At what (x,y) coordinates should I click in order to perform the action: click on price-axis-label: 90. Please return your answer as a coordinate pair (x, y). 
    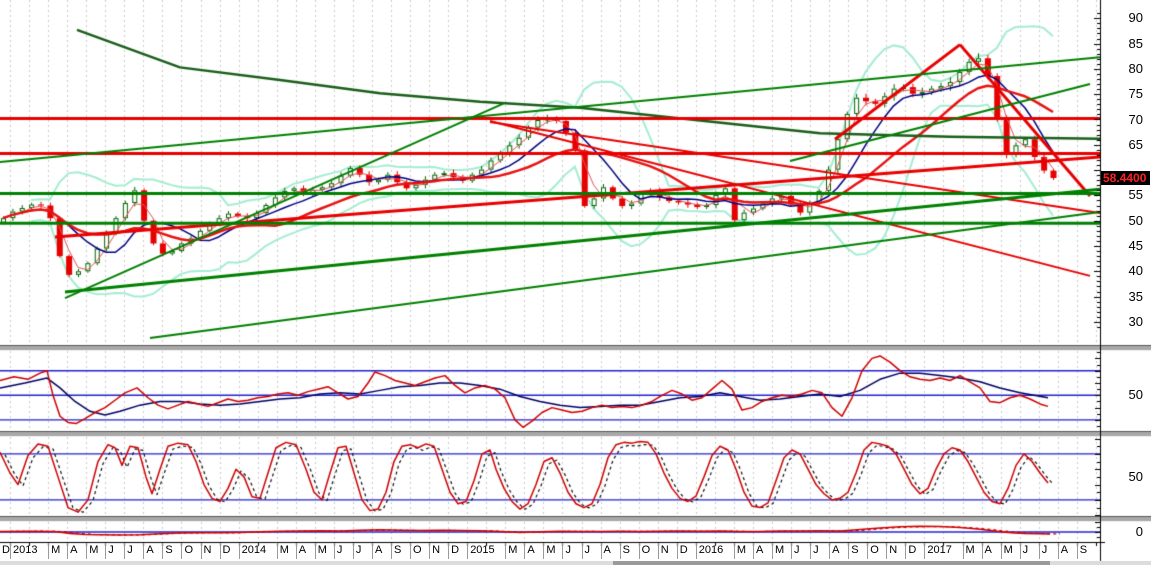
    Looking at the image, I should click on (1135, 18).